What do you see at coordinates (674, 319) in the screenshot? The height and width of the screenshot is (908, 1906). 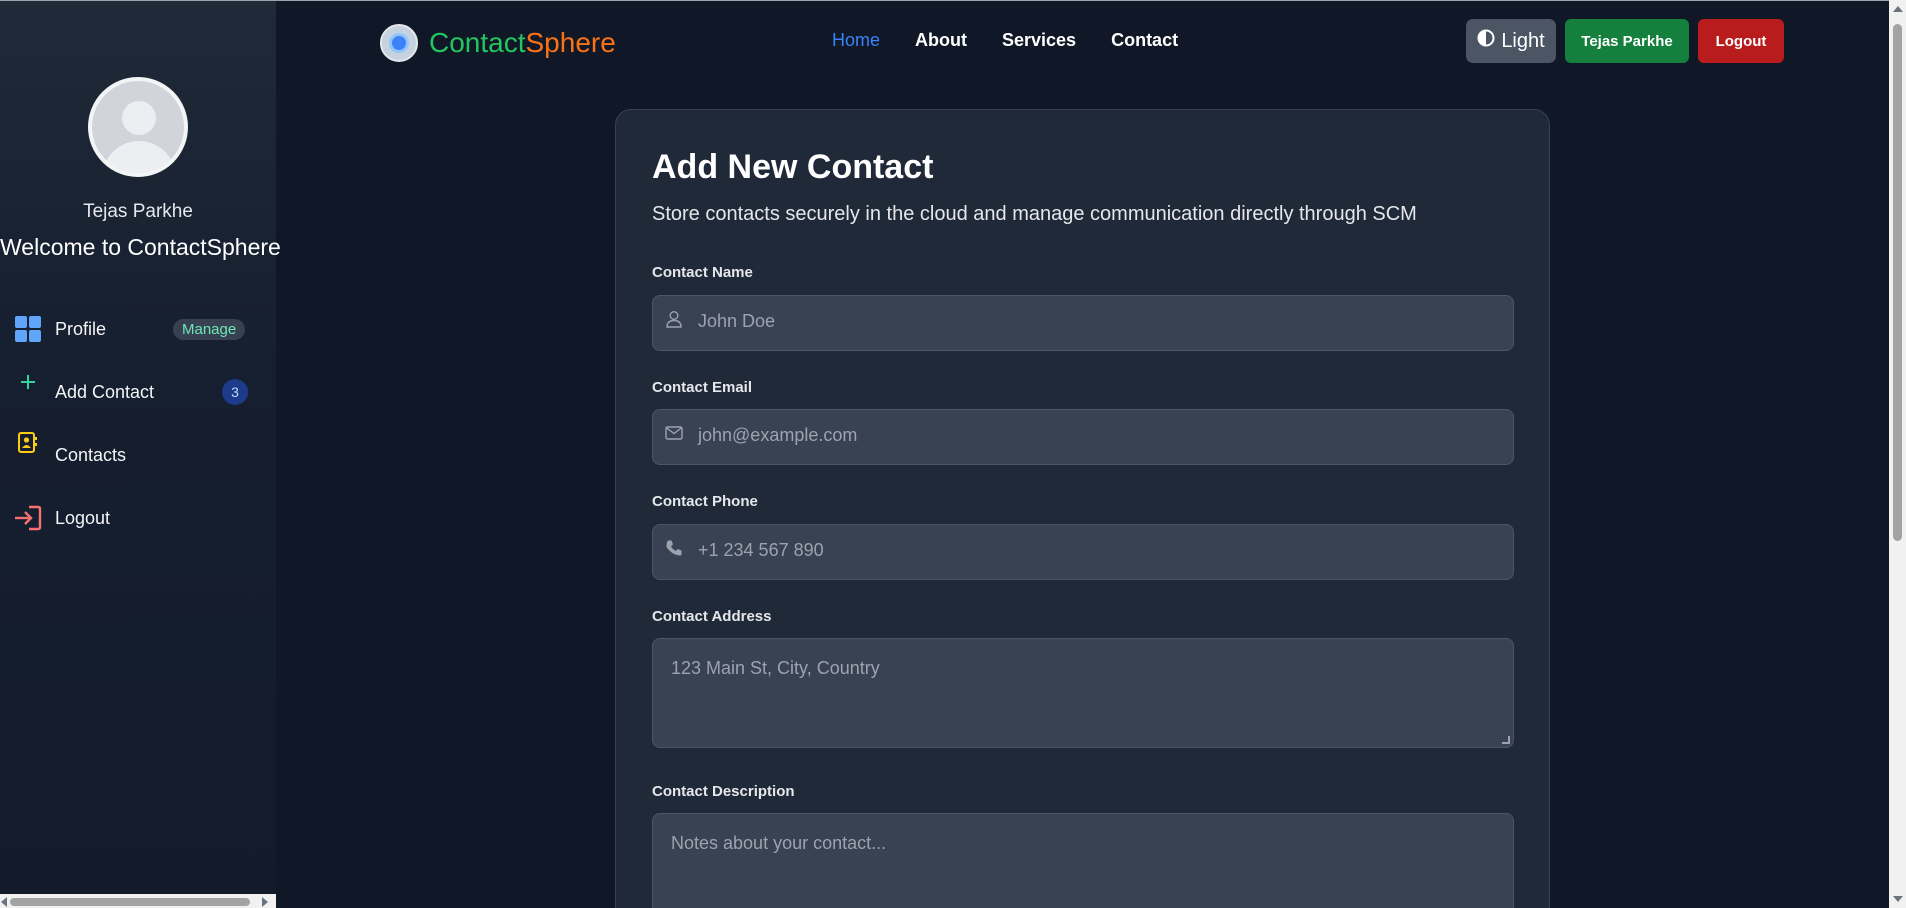 I see `user-icon` at bounding box center [674, 319].